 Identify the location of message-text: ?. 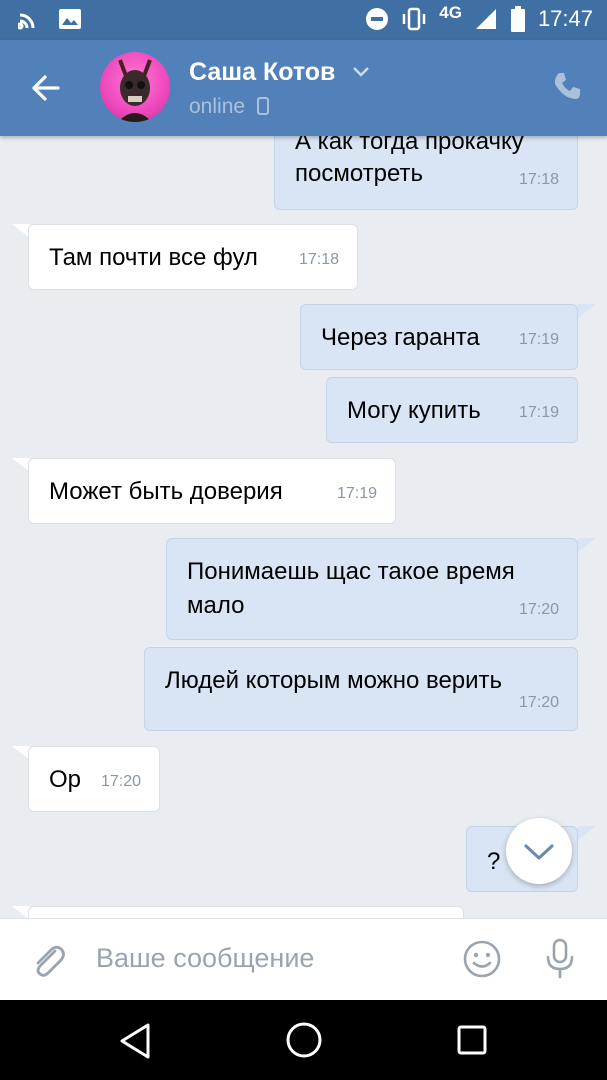
(494, 861).